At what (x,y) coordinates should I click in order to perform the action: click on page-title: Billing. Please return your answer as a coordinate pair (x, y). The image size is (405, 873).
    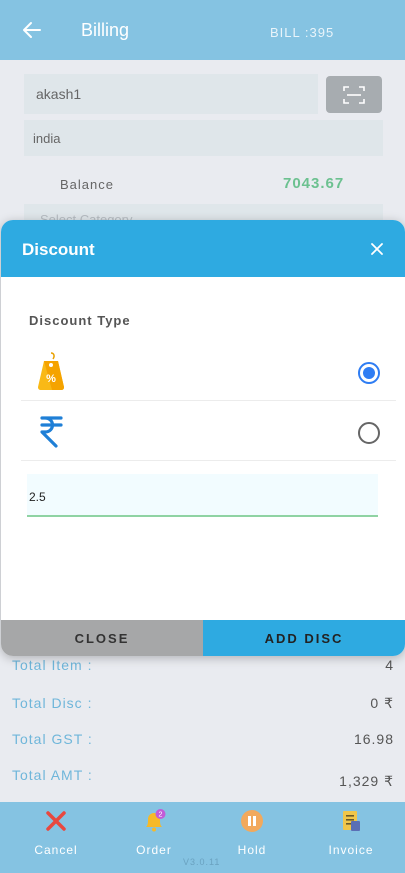
    Looking at the image, I should click on (105, 30).